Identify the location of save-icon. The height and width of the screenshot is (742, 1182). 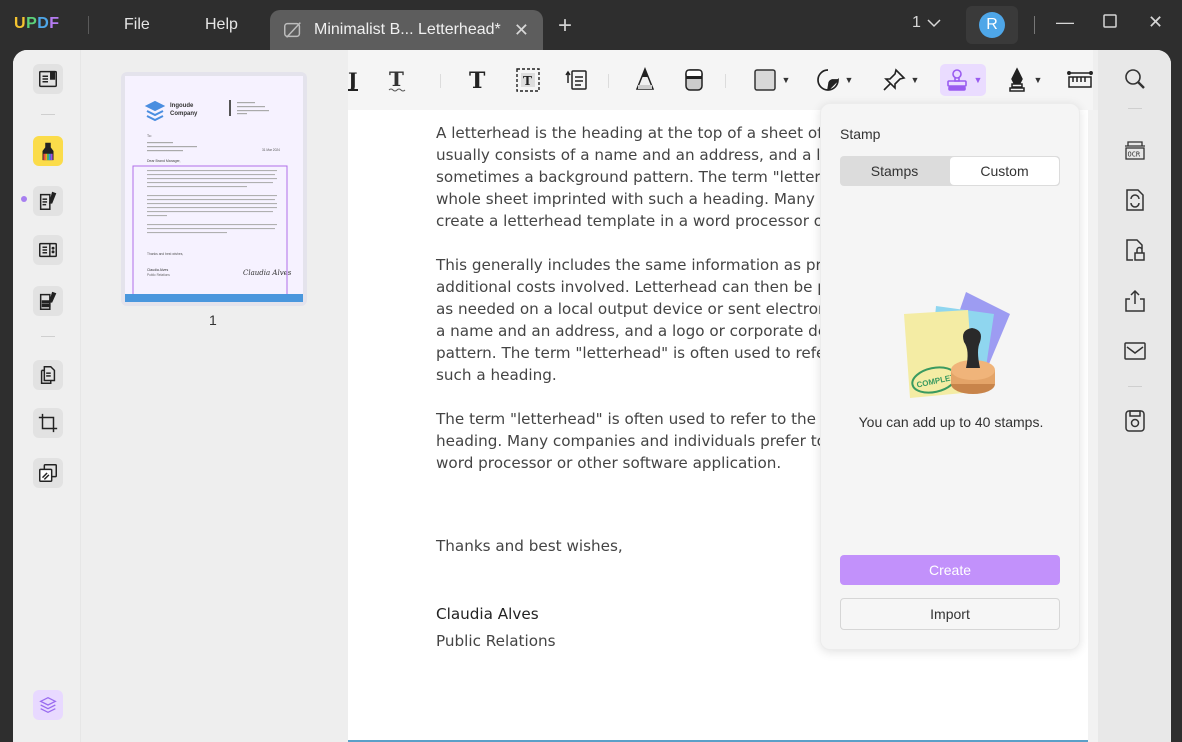
(1135, 421).